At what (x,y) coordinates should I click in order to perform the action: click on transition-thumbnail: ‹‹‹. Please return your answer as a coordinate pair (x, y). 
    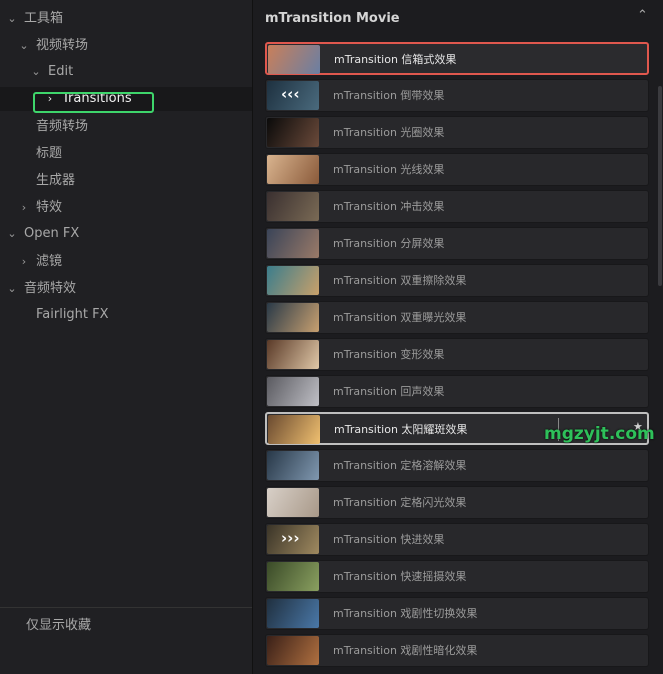
    Looking at the image, I should click on (293, 95).